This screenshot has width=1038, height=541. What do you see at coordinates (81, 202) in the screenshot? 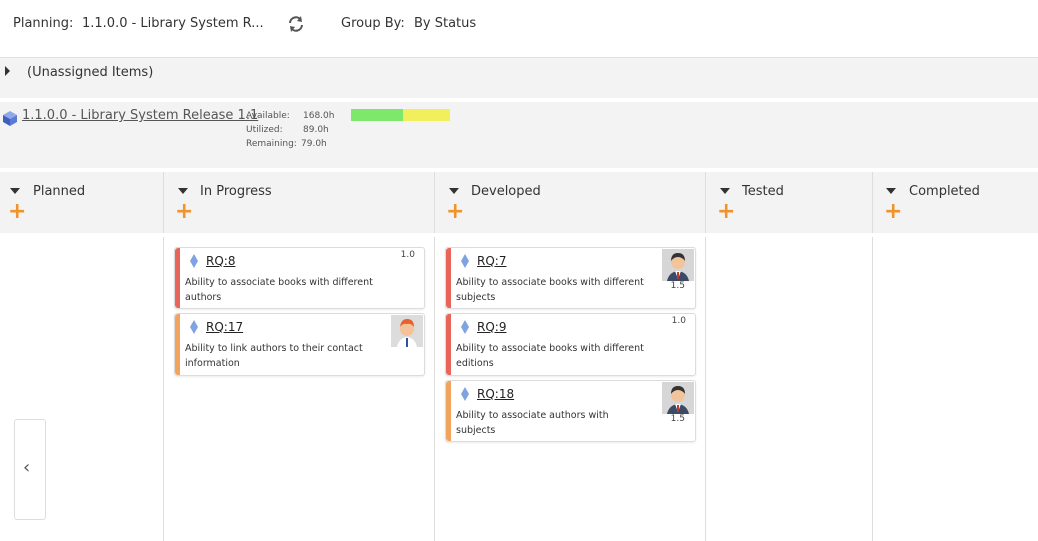
I see `column-planned: Planned +` at bounding box center [81, 202].